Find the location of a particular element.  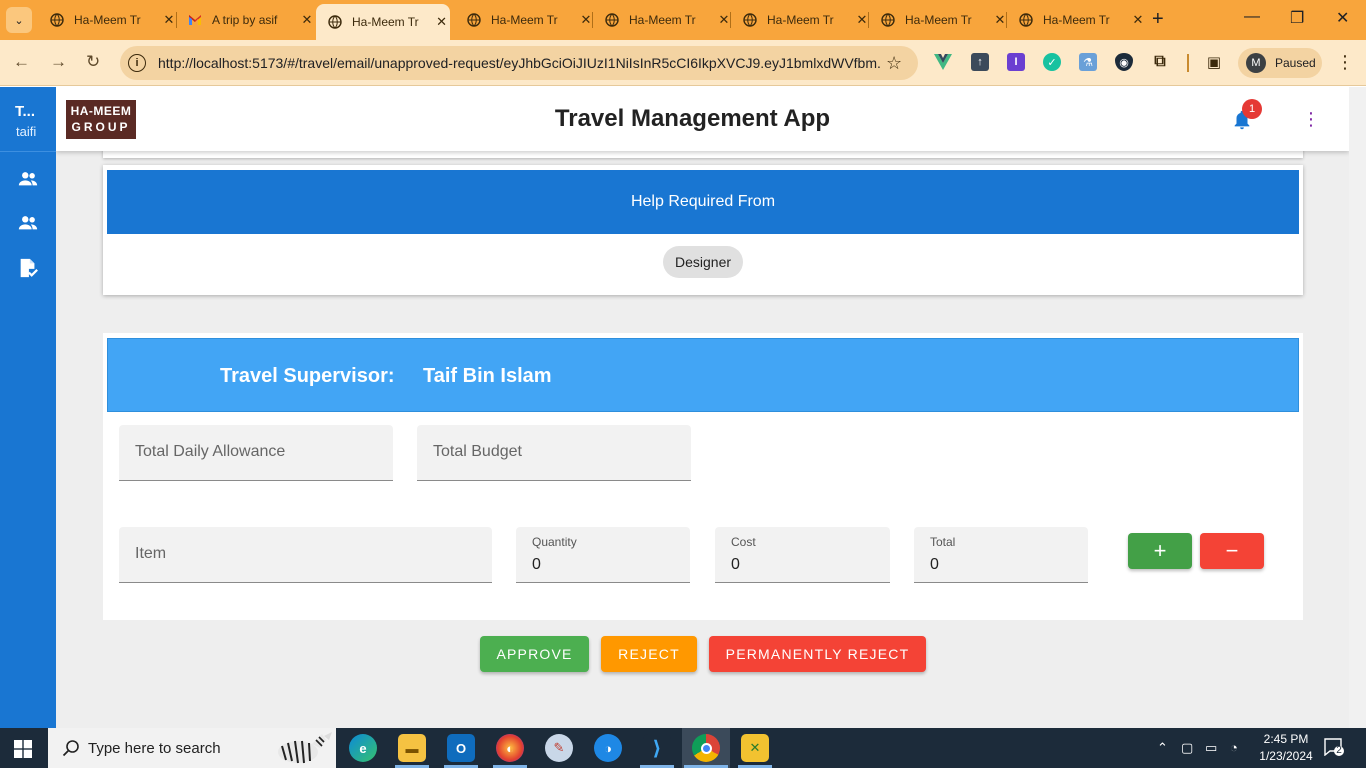

daily-allowance-placeholder: Total Daily Allowance is located at coordinates (210, 451).